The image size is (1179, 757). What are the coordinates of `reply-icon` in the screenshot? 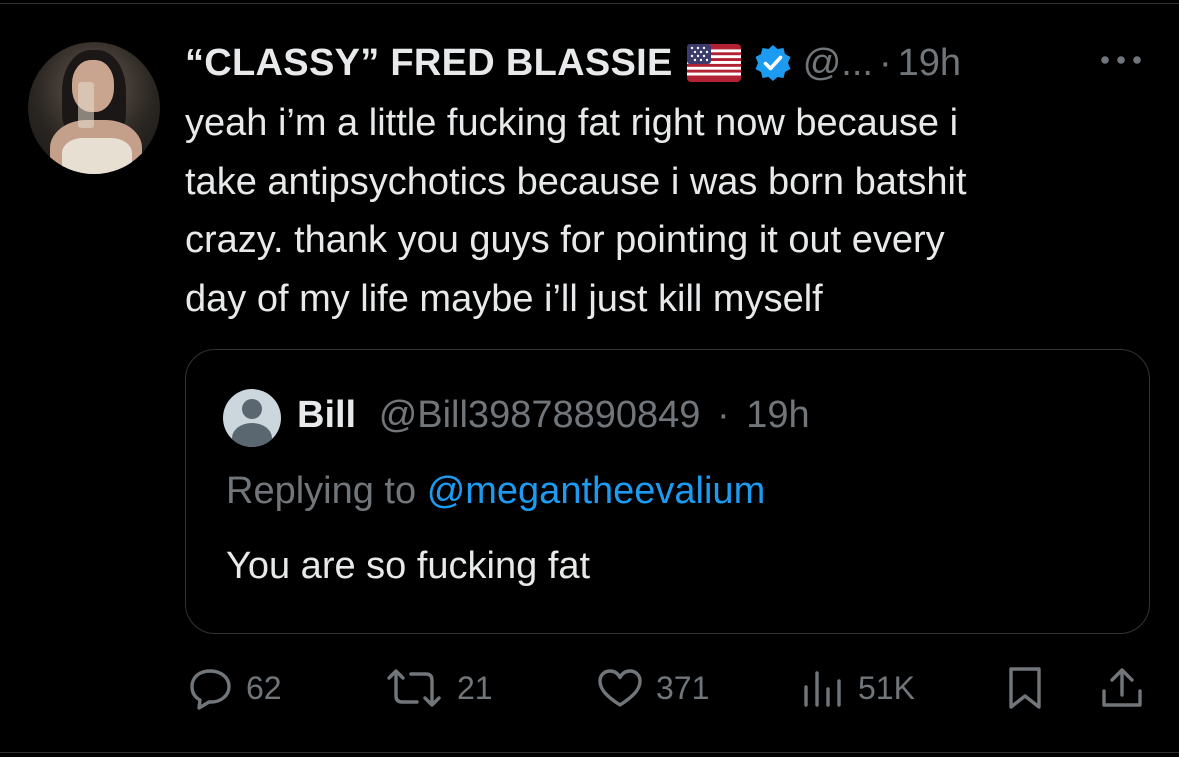 It's located at (210, 689).